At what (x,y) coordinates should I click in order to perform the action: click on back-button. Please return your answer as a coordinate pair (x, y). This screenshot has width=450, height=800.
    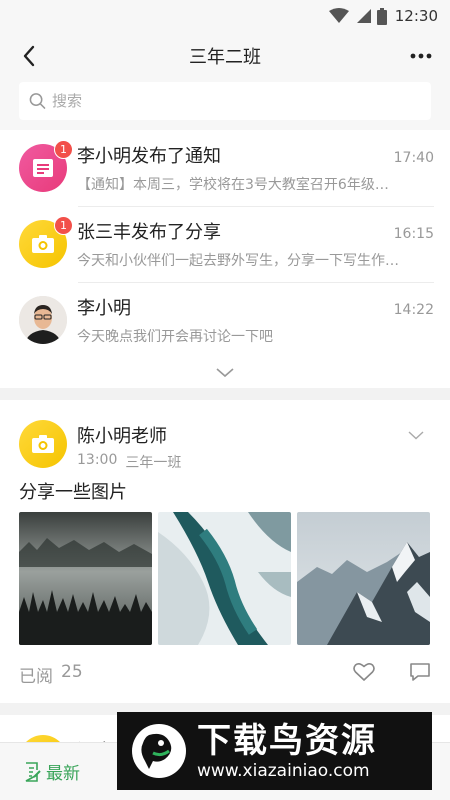
    Looking at the image, I should click on (29, 56).